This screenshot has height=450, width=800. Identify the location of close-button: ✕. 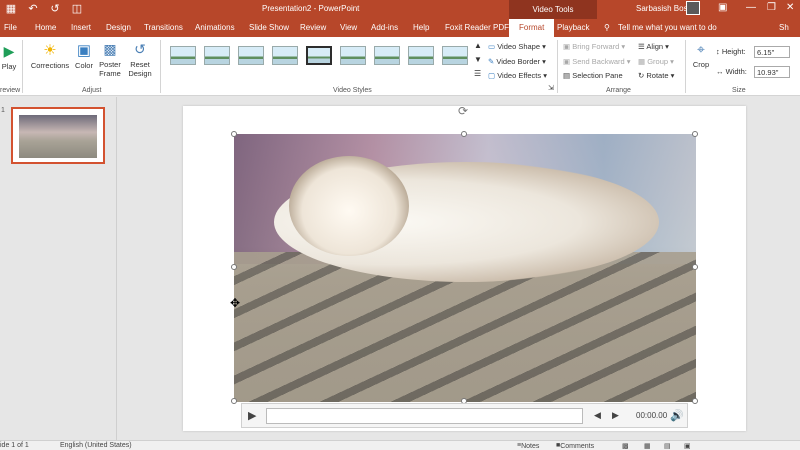
(790, 7).